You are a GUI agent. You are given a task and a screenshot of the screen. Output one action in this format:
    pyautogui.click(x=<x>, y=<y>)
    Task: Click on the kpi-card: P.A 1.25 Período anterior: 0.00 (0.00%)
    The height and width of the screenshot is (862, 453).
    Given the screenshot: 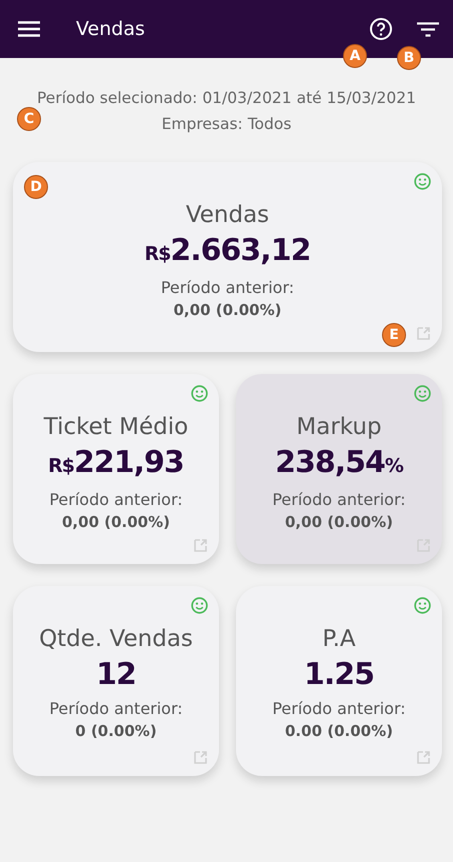 What is the action you would take?
    pyautogui.click(x=339, y=681)
    